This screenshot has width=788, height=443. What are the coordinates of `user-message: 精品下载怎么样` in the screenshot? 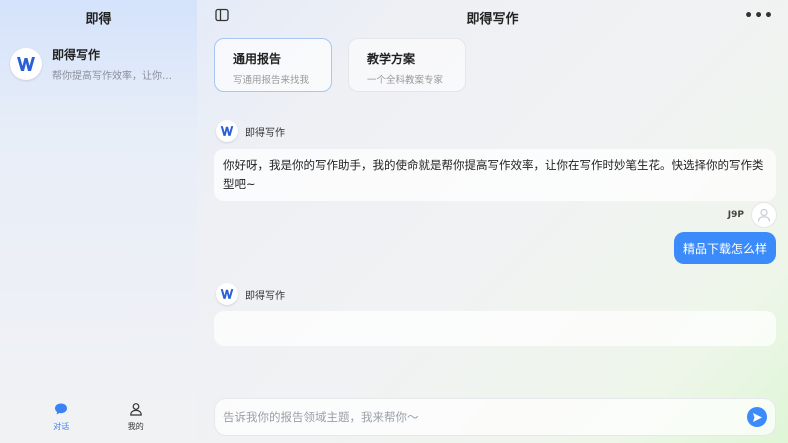 It's located at (724, 248).